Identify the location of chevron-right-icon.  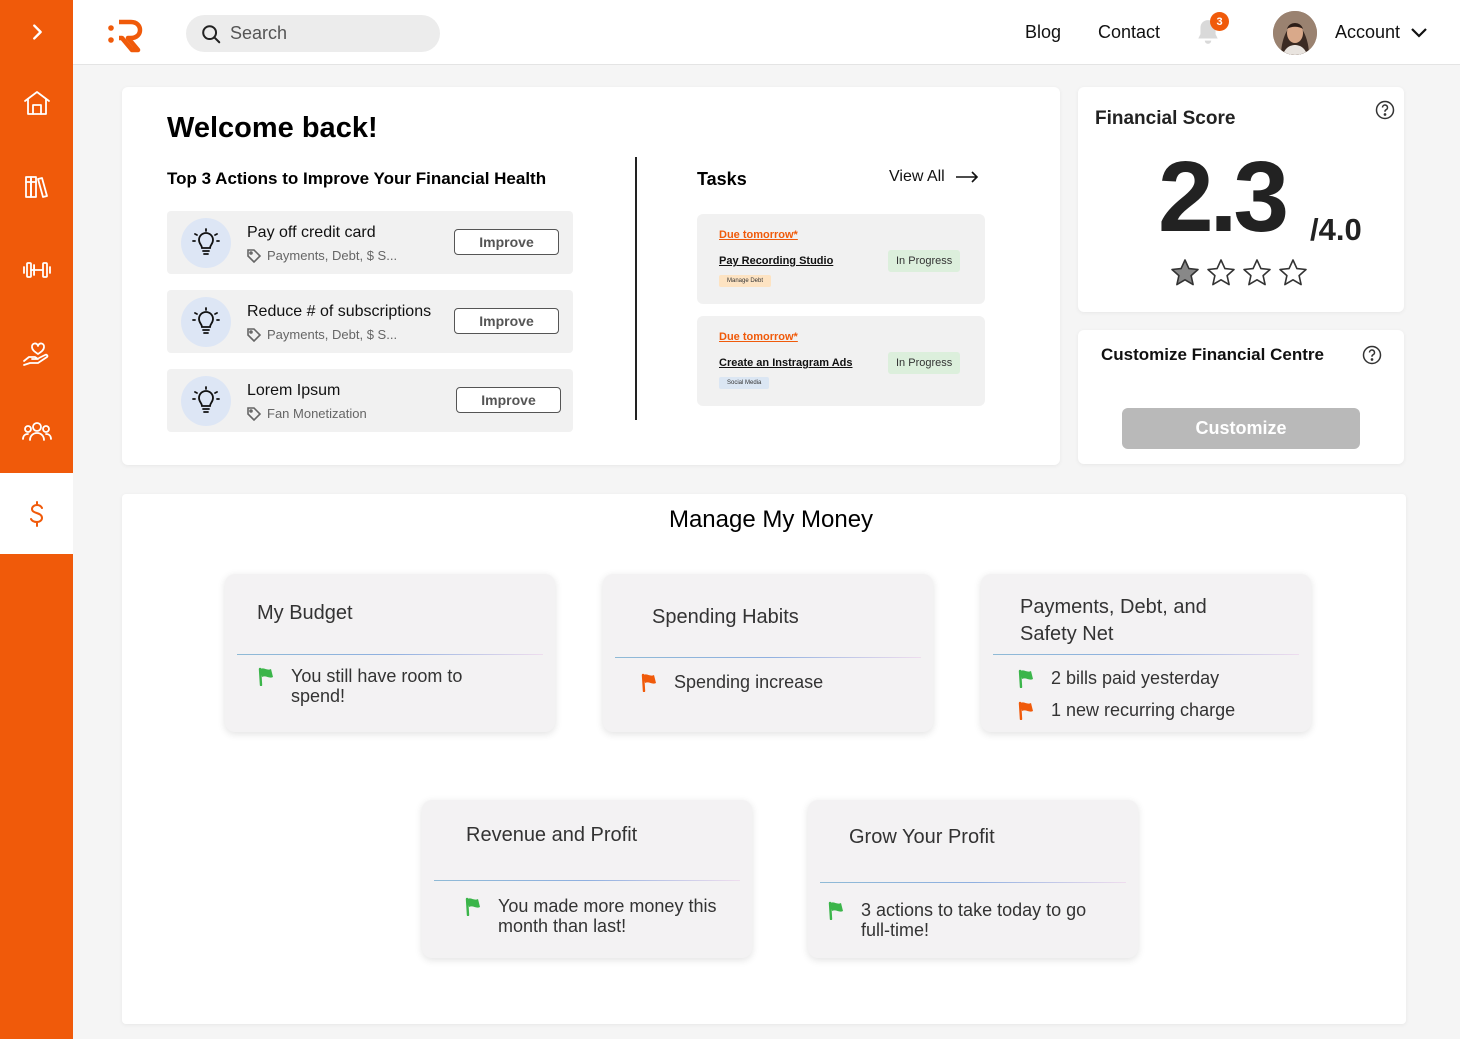
(37, 32).